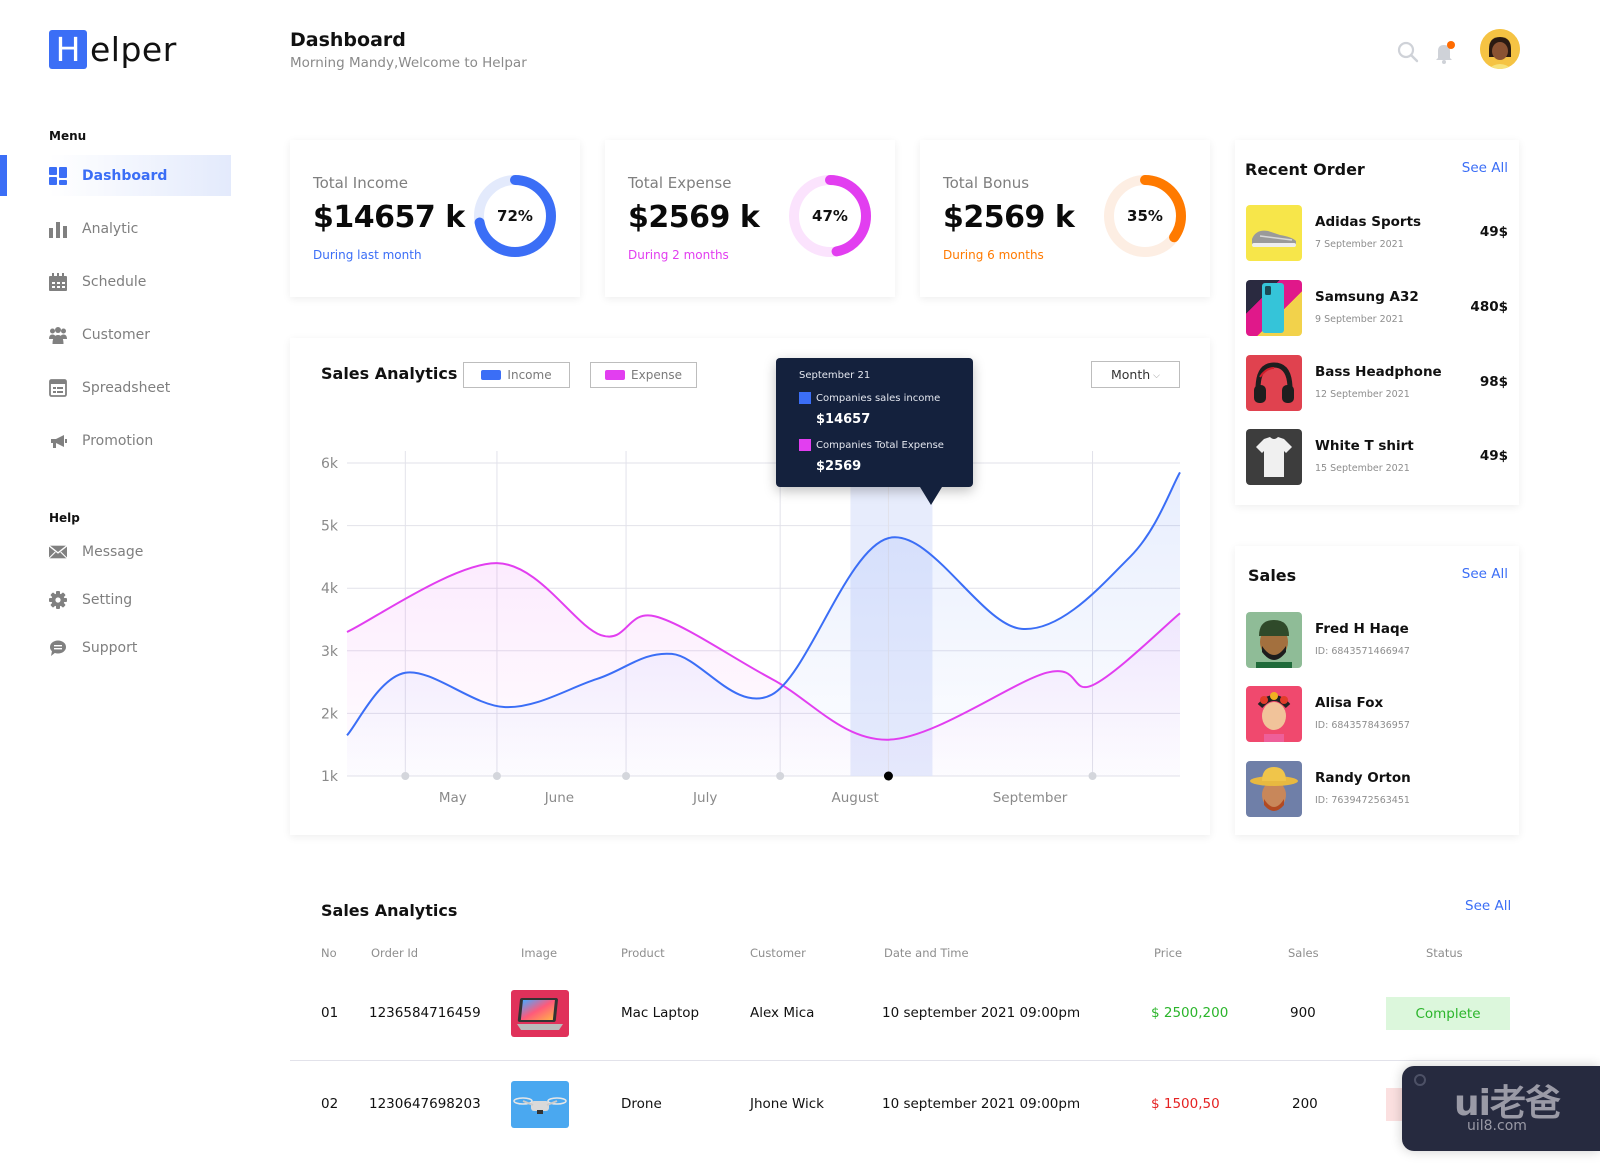  What do you see at coordinates (539, 953) in the screenshot?
I see `column-header-image: Image` at bounding box center [539, 953].